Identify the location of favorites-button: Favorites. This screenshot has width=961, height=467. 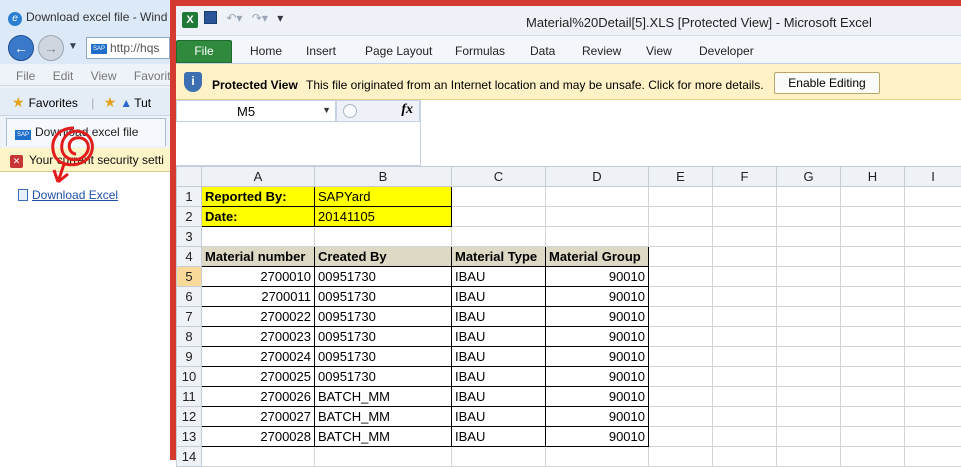
(53, 103).